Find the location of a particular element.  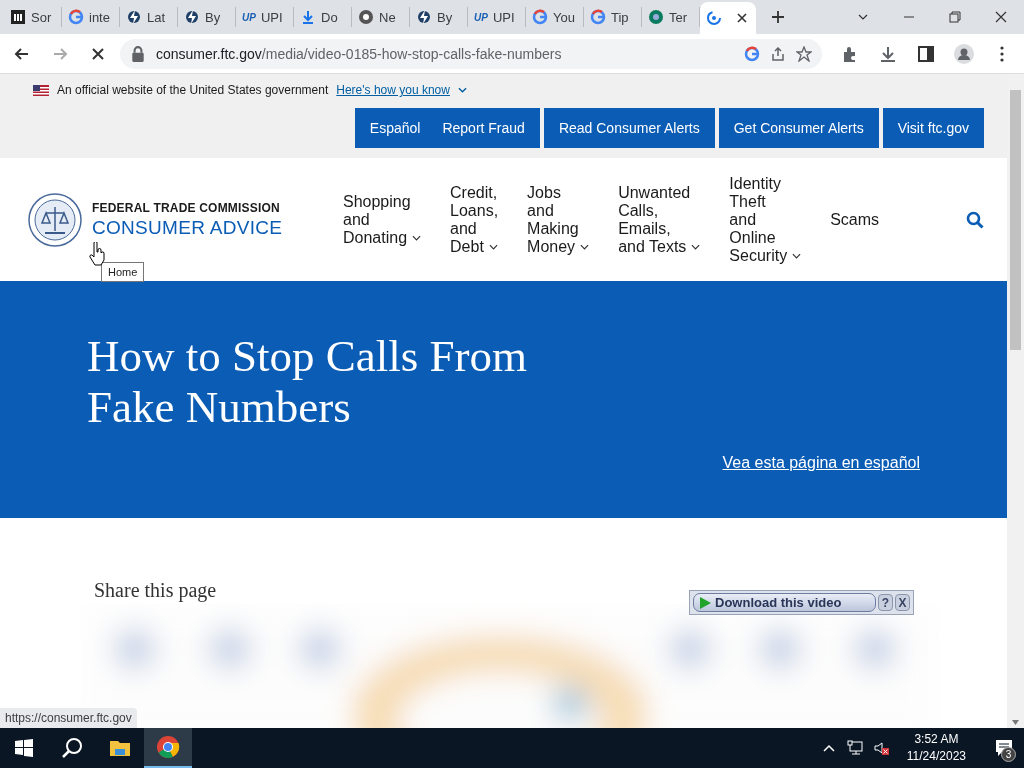

banner-link: Here's how you know is located at coordinates (401, 90).